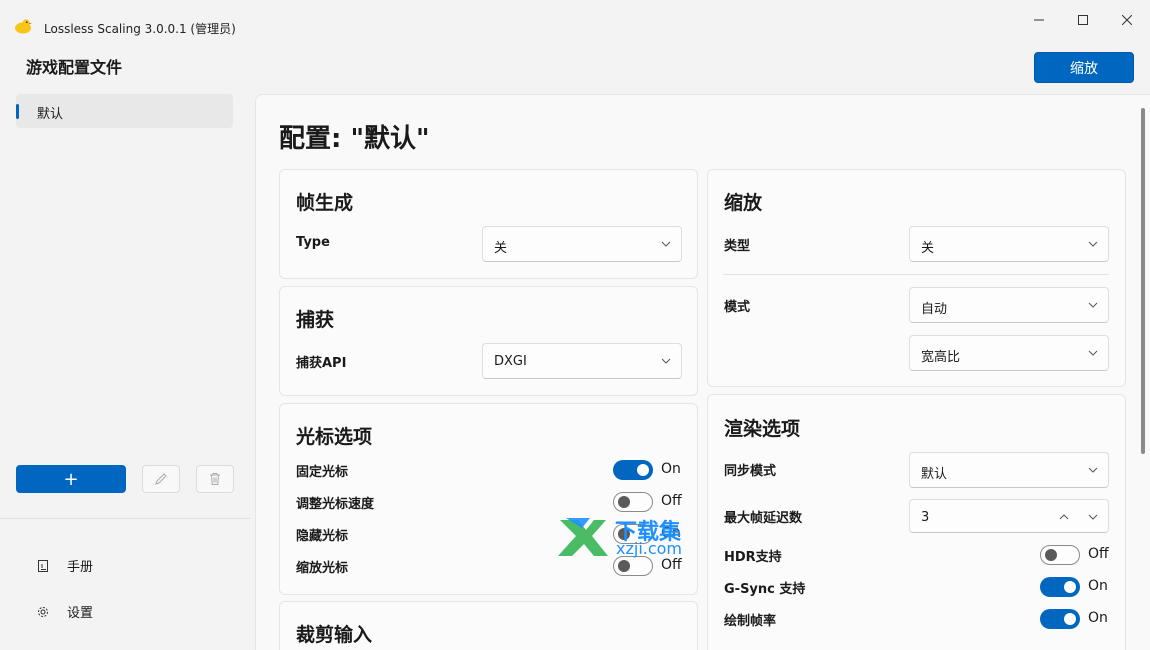 This screenshot has width=1150, height=650. What do you see at coordinates (750, 471) in the screenshot?
I see `sync-mode-label: 同步模式` at bounding box center [750, 471].